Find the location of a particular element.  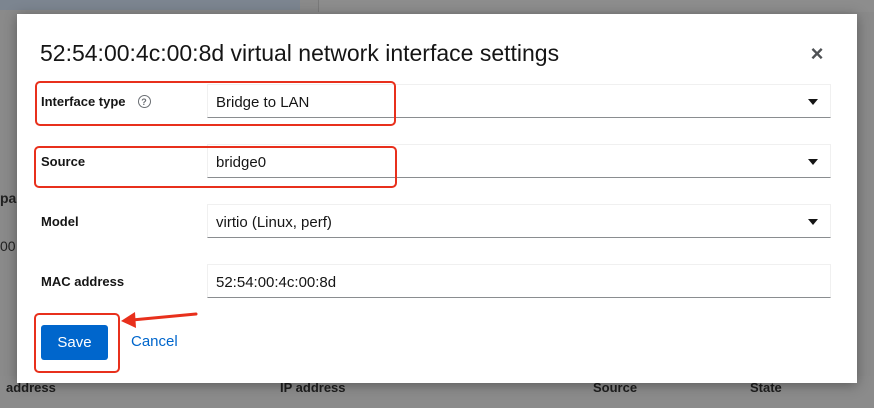

annotation-arrow is located at coordinates (159, 320).